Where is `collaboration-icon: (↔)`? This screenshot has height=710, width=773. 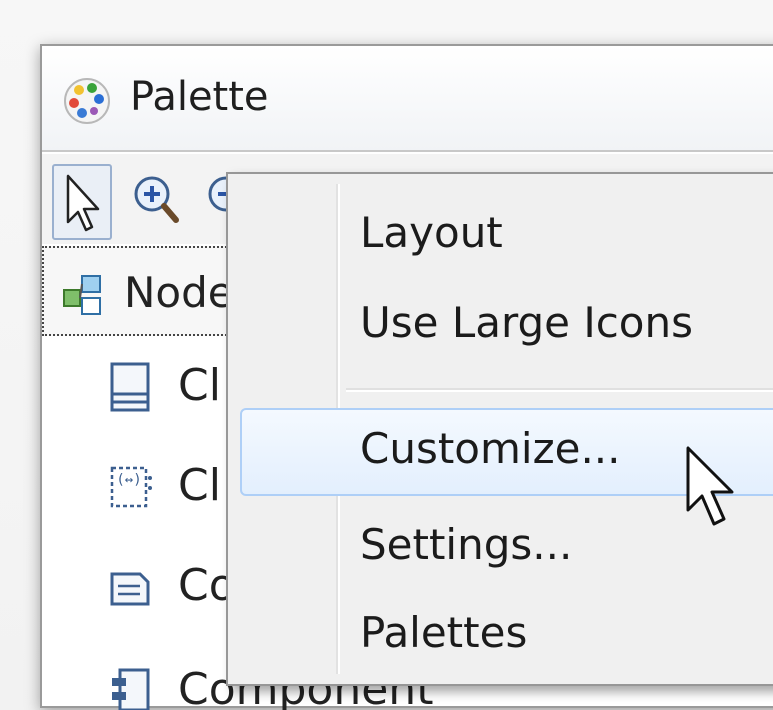
collaboration-icon: (↔) is located at coordinates (131, 488).